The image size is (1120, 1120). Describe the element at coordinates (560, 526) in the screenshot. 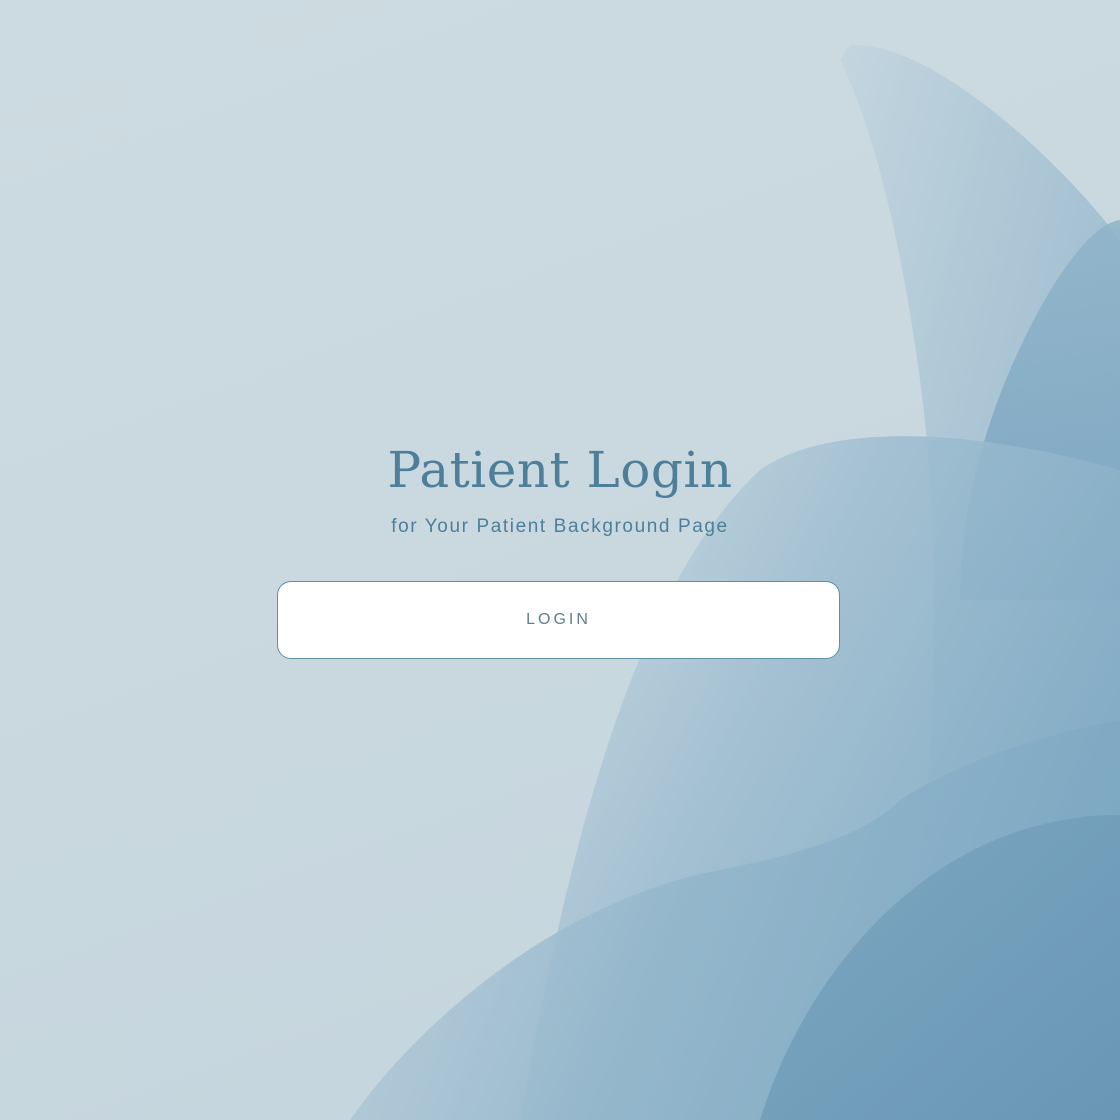

I see `page-subtitle: for Your Patient Background Page` at that location.